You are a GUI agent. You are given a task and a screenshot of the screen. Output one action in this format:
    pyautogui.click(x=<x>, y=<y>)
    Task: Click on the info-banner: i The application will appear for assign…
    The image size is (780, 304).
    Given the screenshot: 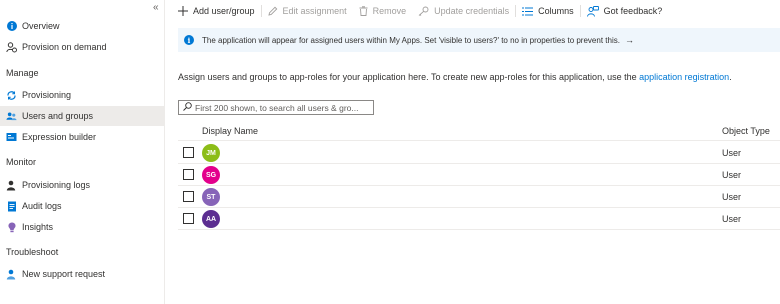 What is the action you would take?
    pyautogui.click(x=479, y=40)
    